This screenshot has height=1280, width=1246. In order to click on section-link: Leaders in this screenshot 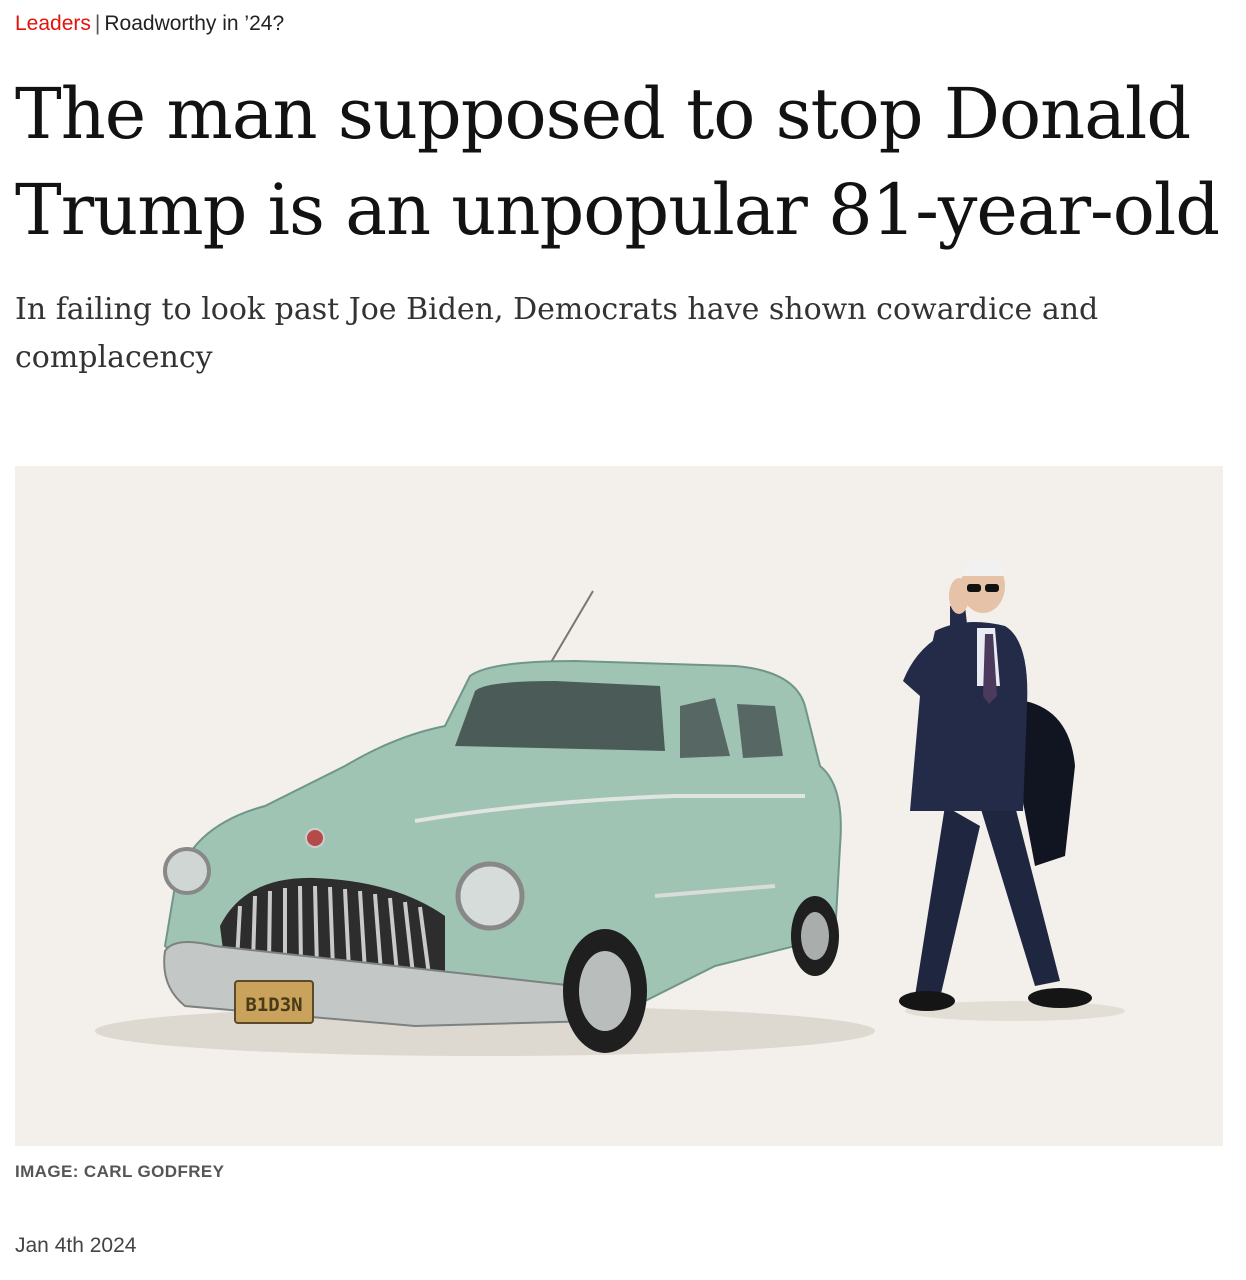, I will do `click(53, 23)`.